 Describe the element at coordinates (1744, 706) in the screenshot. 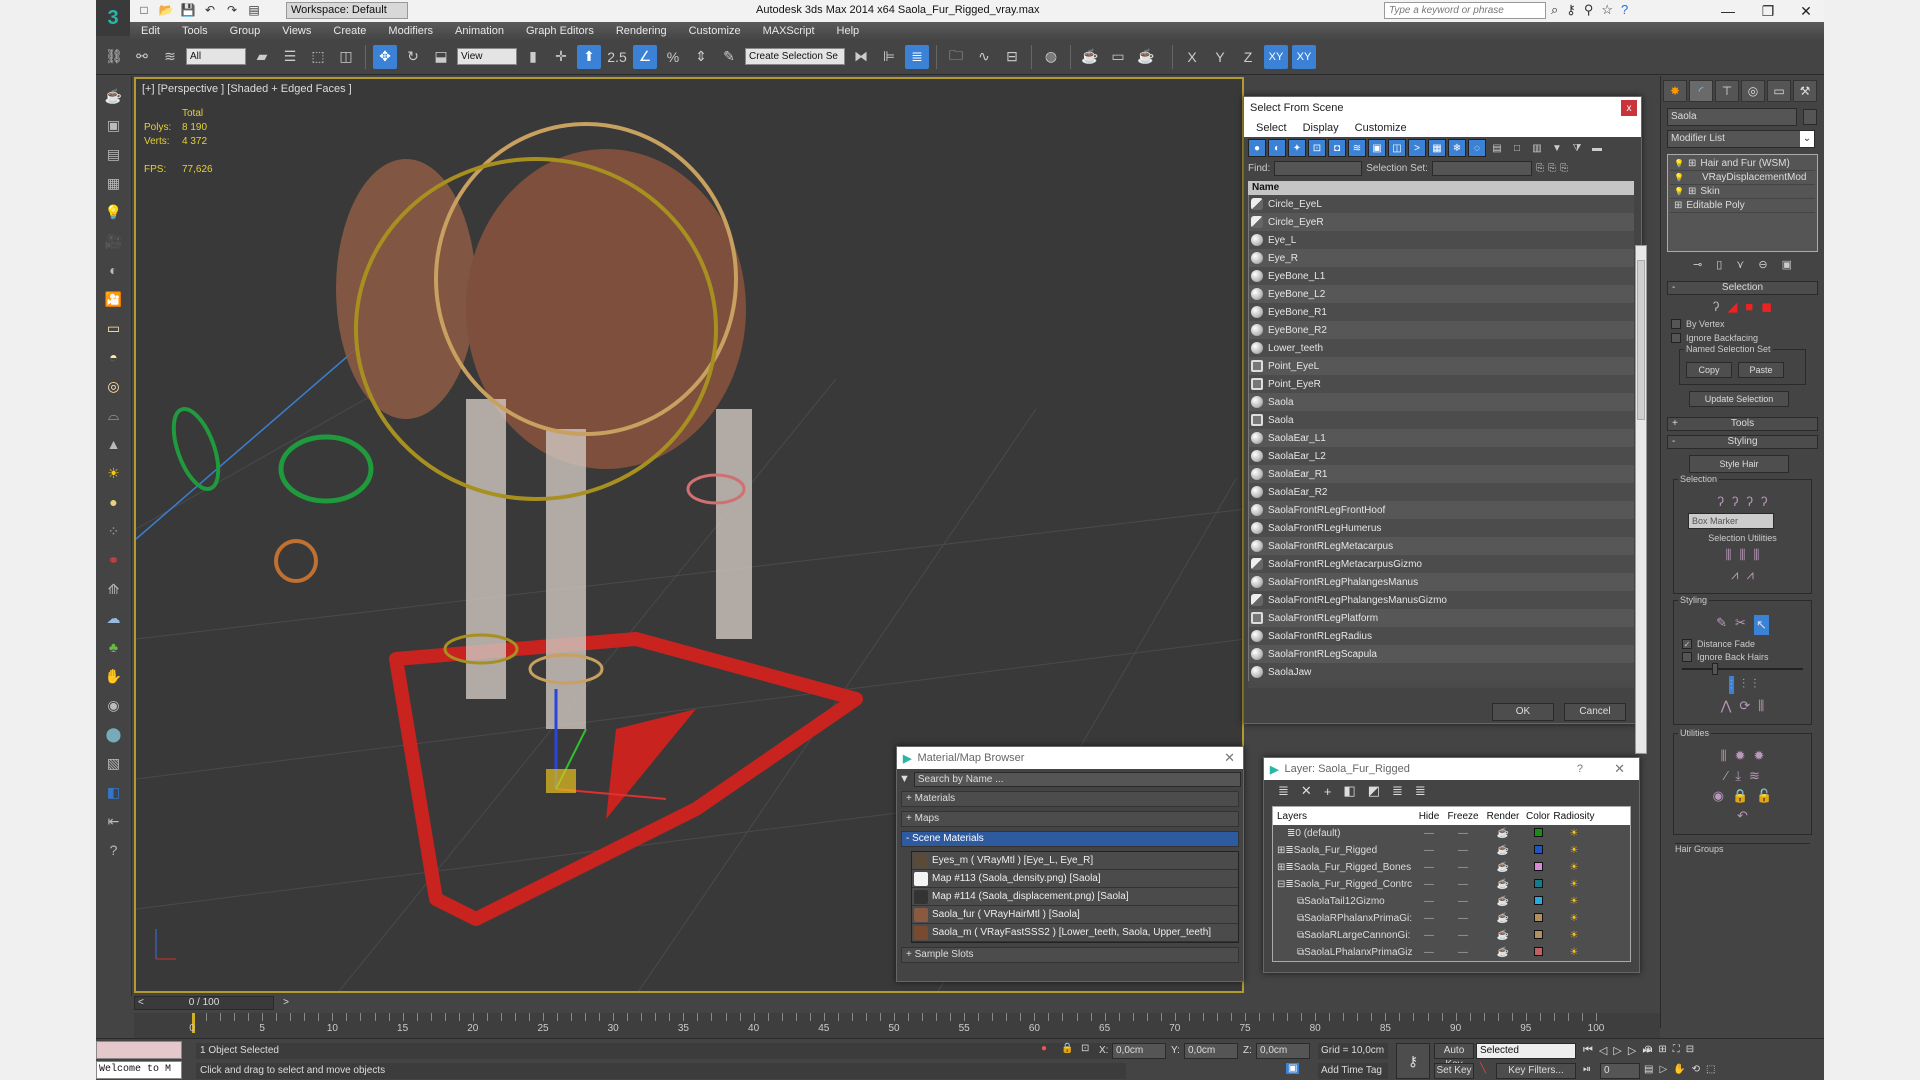

I see `rotate-icon: ⟳` at that location.